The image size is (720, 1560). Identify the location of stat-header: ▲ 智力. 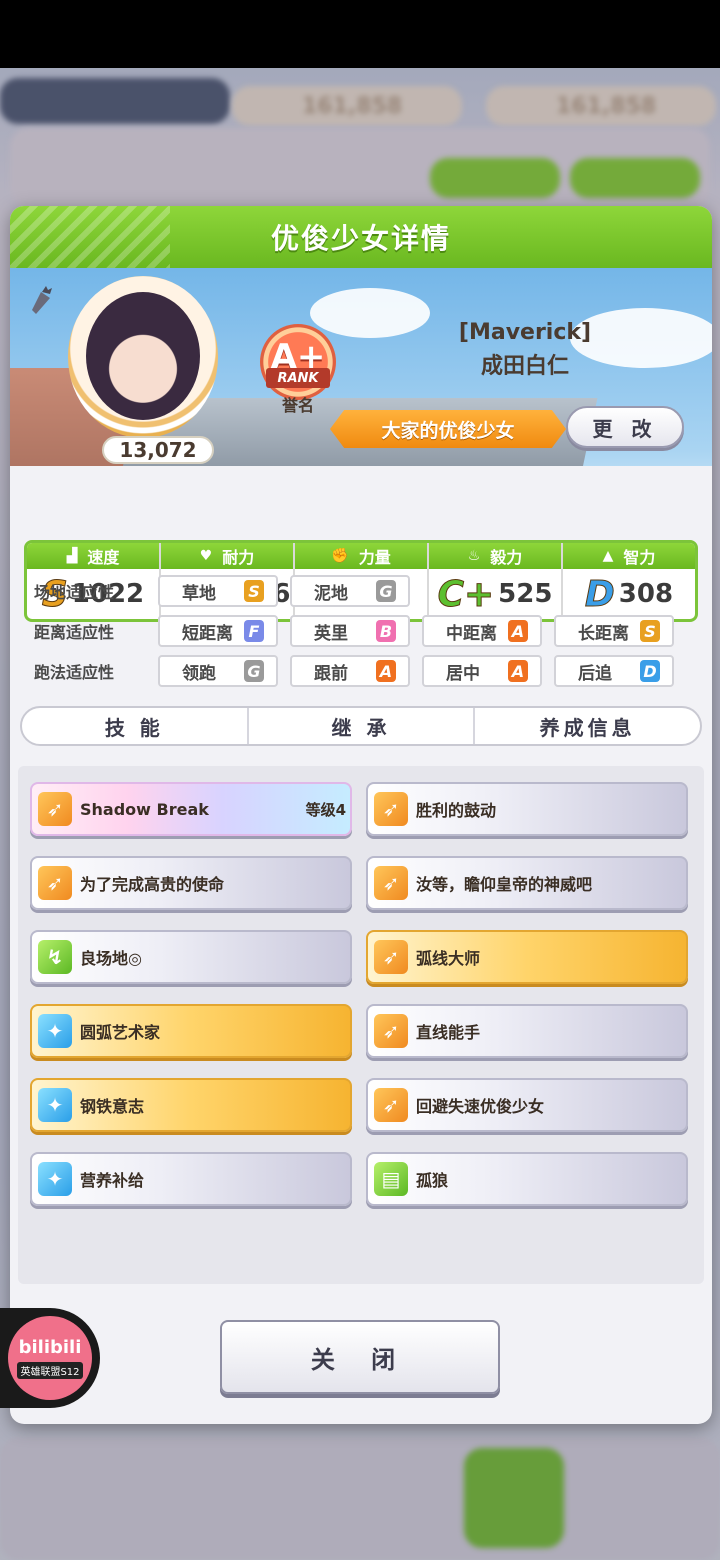
(629, 556).